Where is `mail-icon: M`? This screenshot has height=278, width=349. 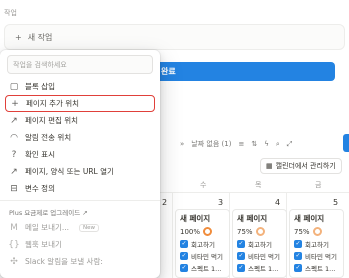
mail-icon: M is located at coordinates (14, 227).